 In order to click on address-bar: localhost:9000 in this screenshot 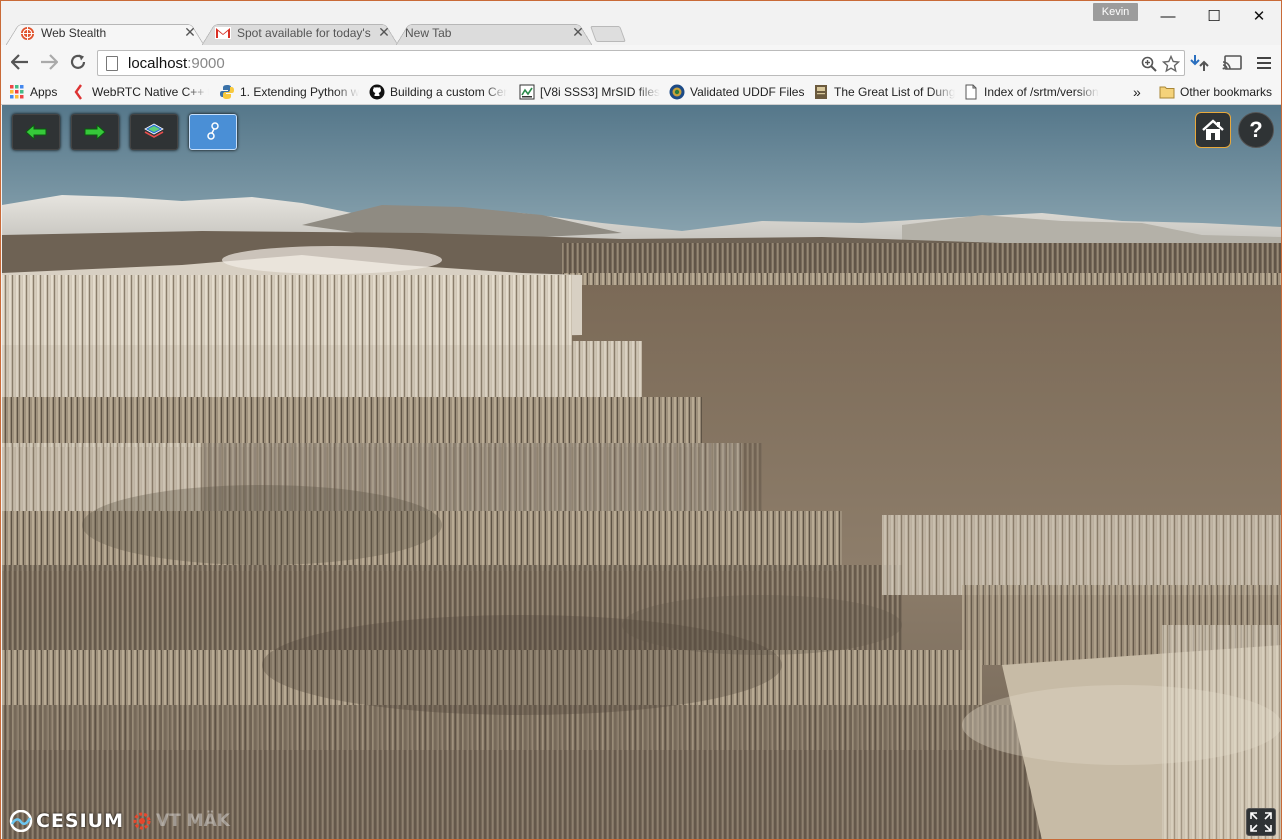, I will do `click(641, 63)`.